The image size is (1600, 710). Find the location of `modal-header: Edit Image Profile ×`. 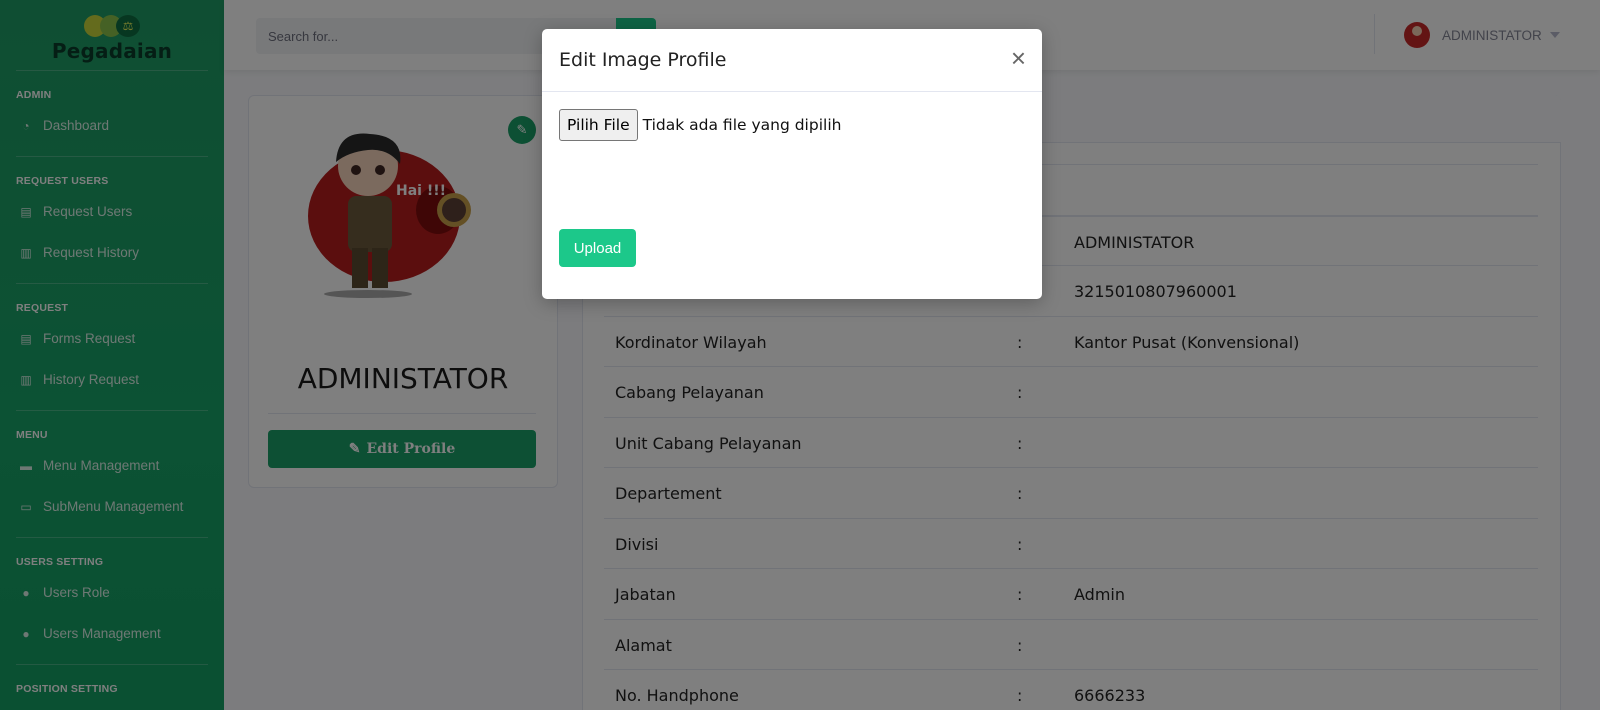

modal-header: Edit Image Profile × is located at coordinates (792, 60).